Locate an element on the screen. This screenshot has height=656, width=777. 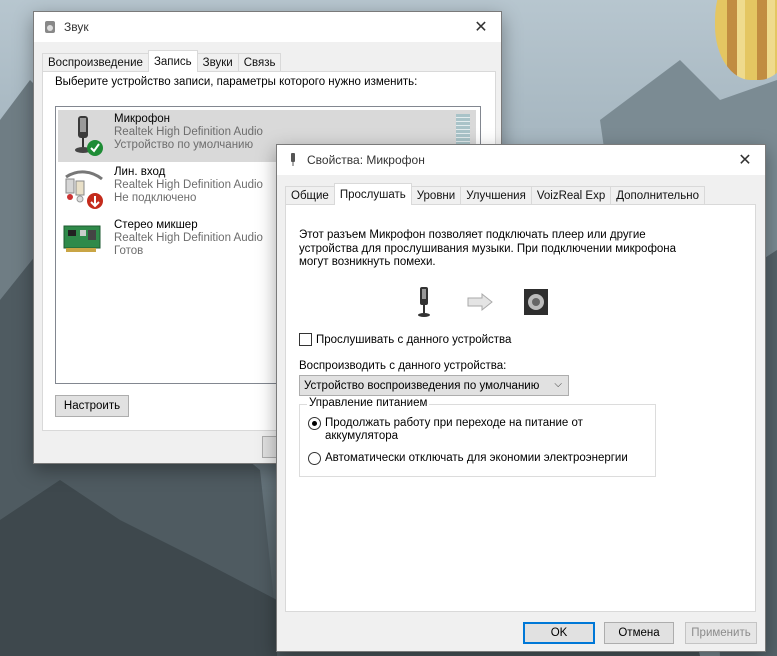
device-name: Стерео микшер is located at coordinates (156, 225).